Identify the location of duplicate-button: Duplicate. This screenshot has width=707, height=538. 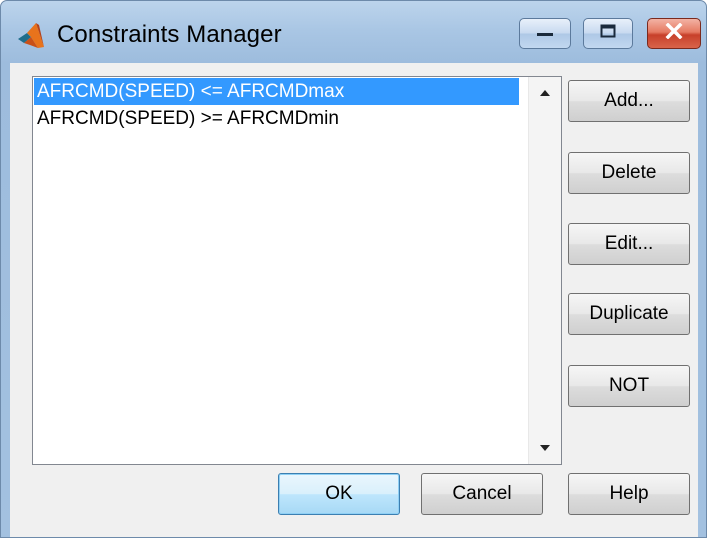
(629, 314).